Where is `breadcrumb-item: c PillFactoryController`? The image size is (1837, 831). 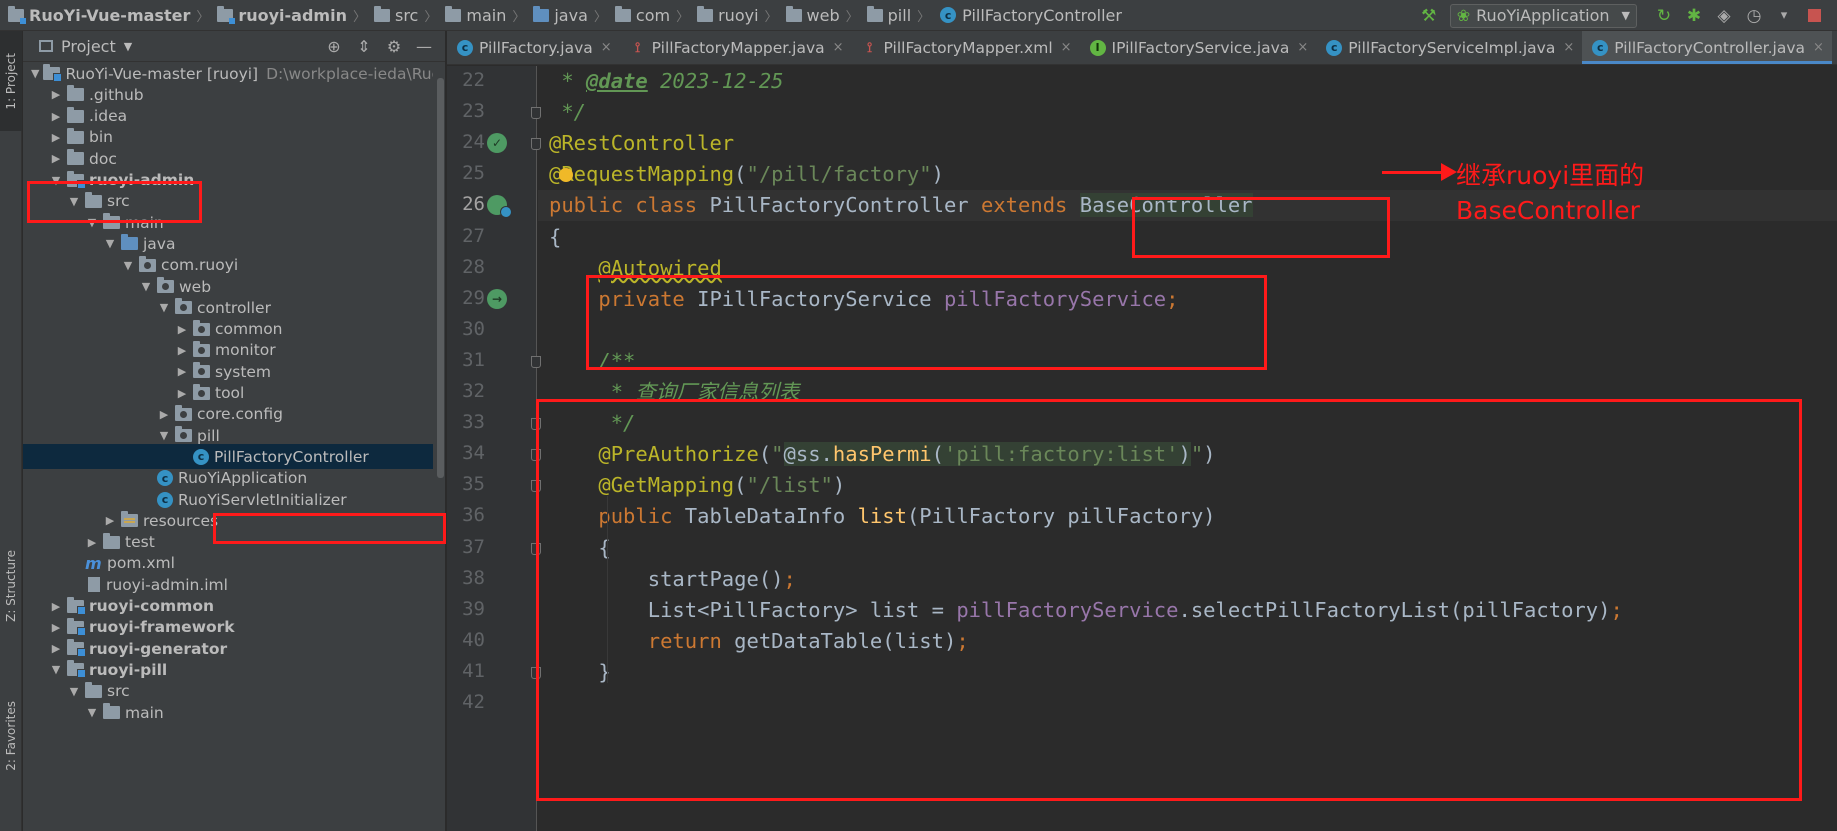
breadcrumb-item: c PillFactoryController is located at coordinates (1026, 15).